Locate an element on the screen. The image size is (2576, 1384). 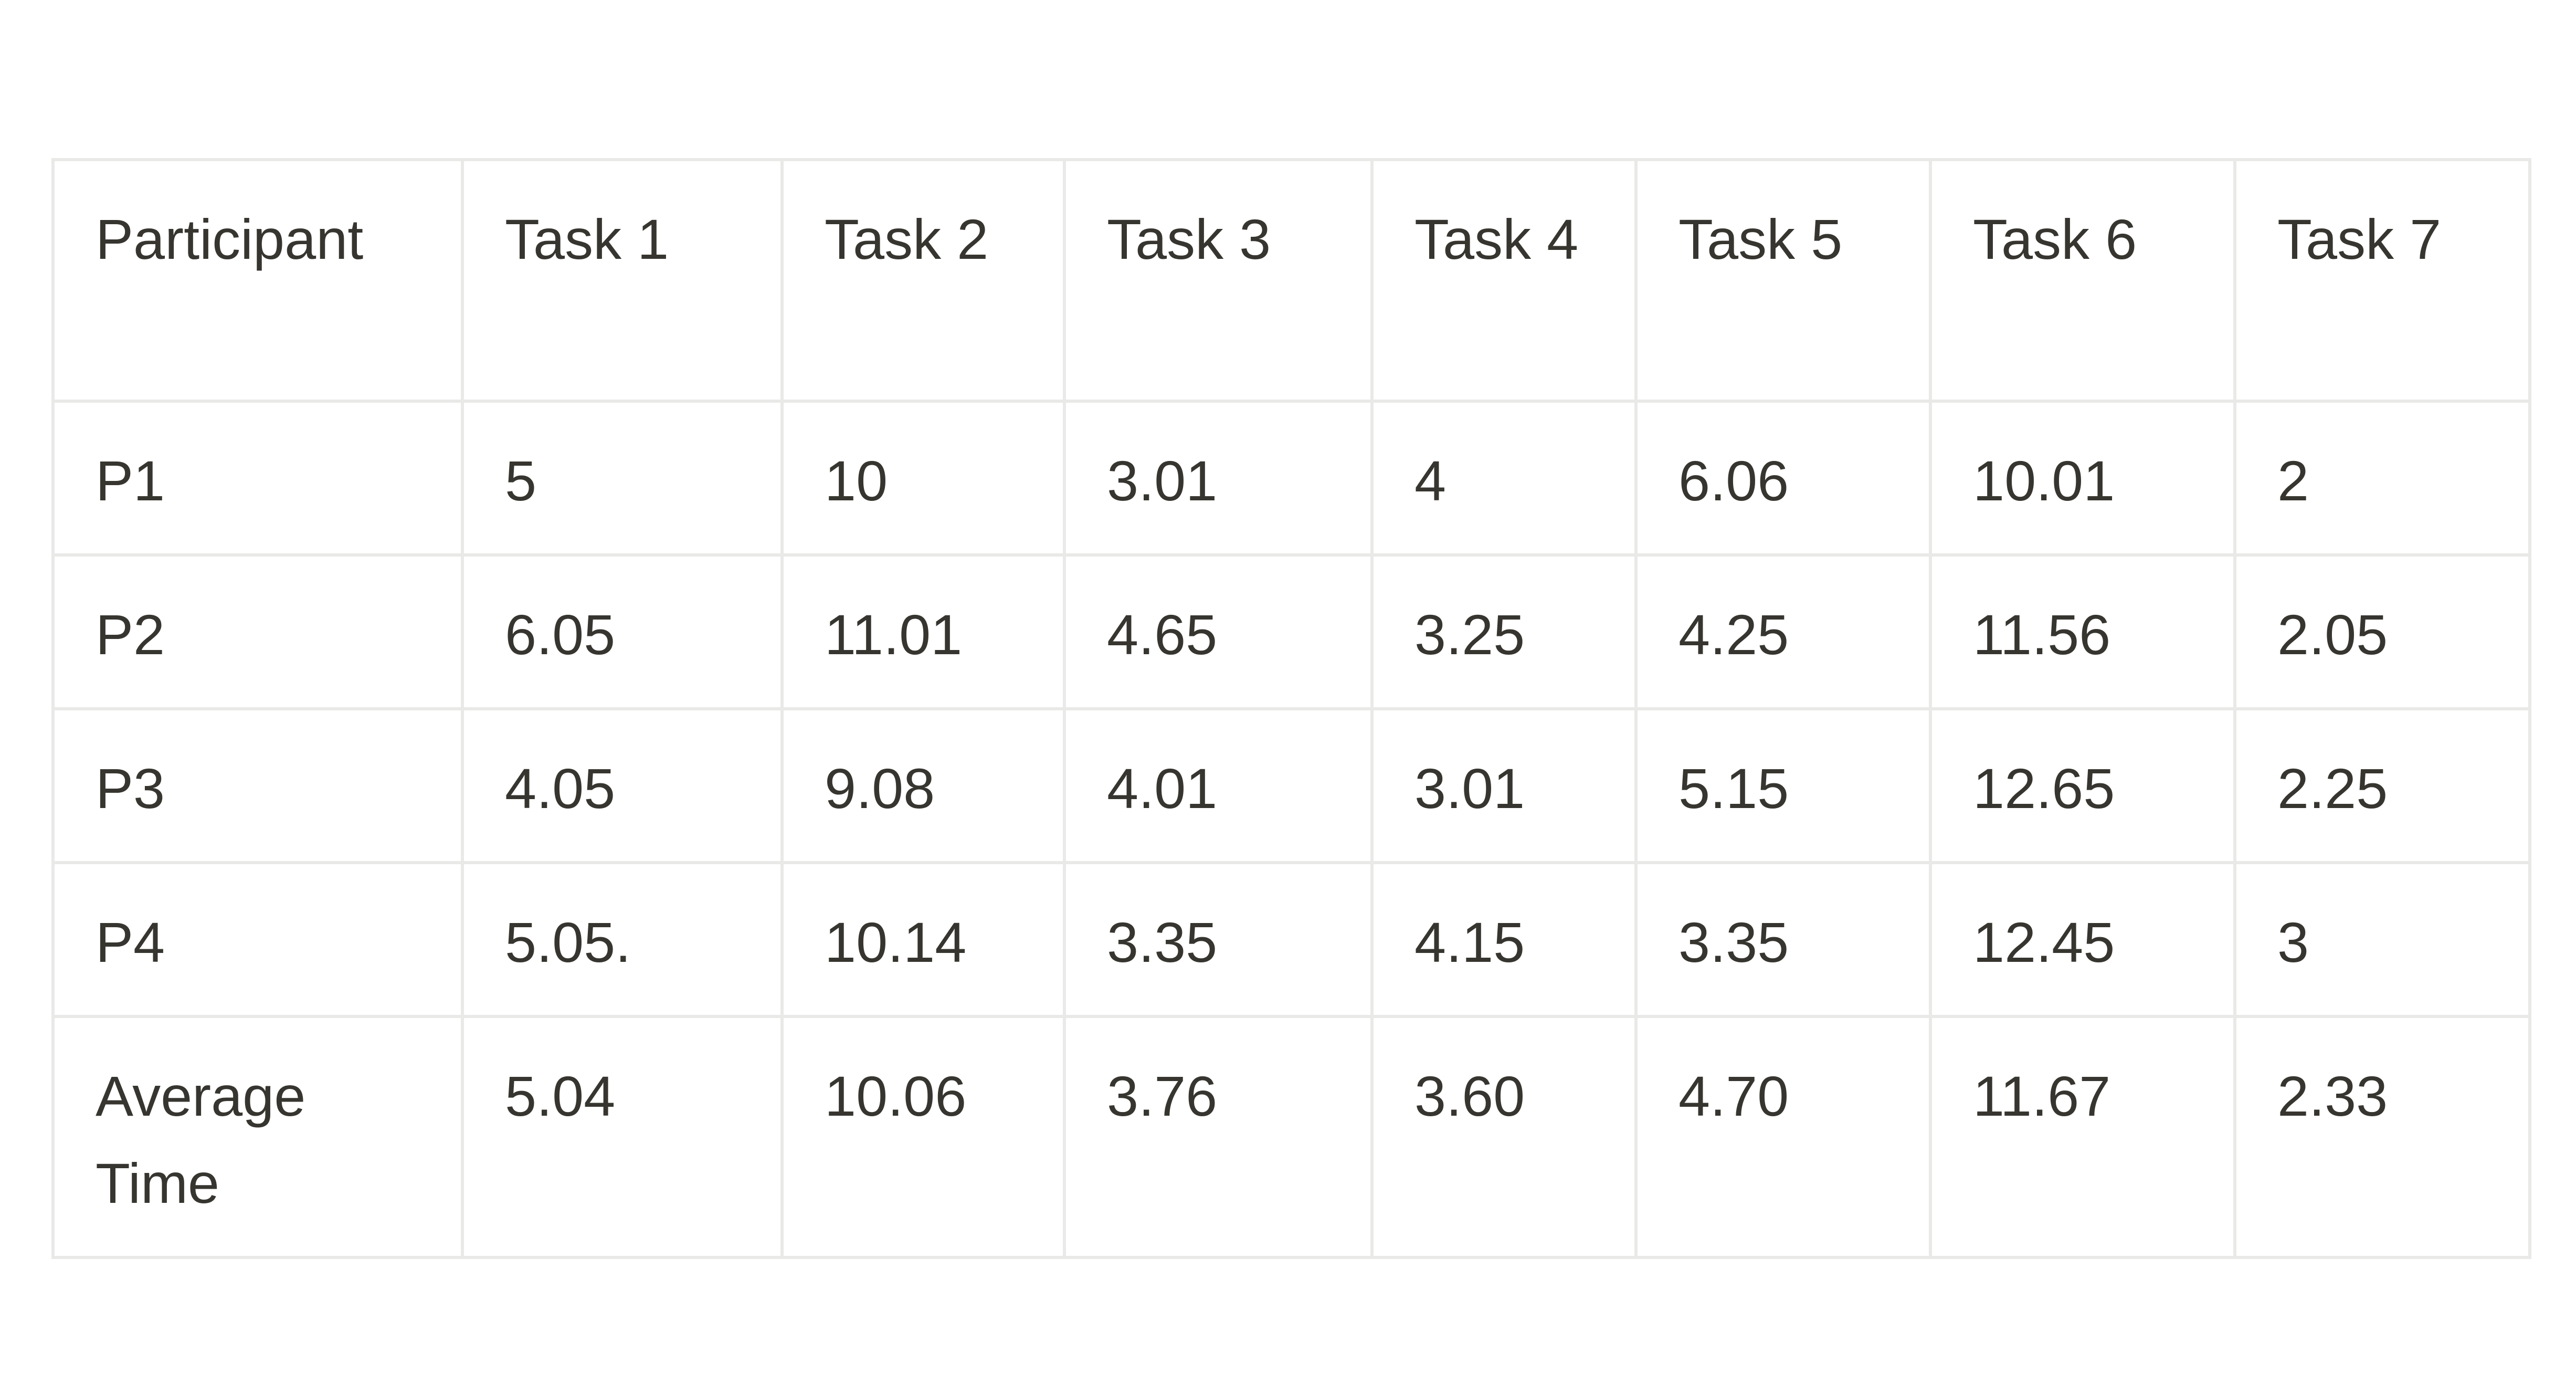
time-cell: 5.04 is located at coordinates (622, 1137).